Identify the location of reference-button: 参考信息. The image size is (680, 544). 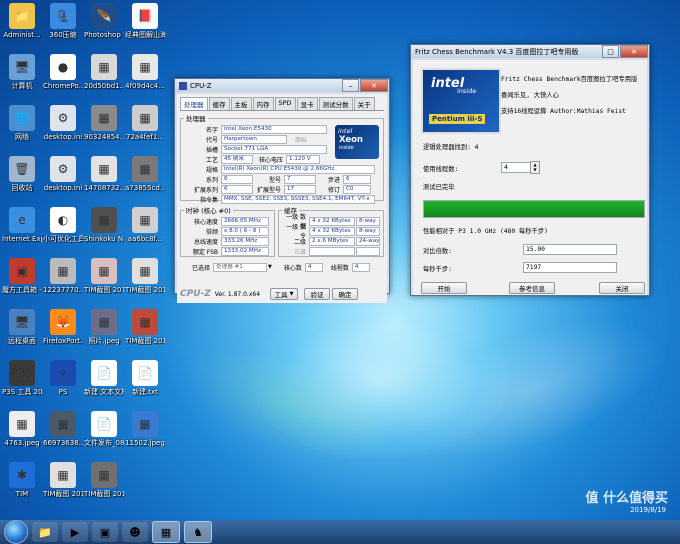
(532, 288).